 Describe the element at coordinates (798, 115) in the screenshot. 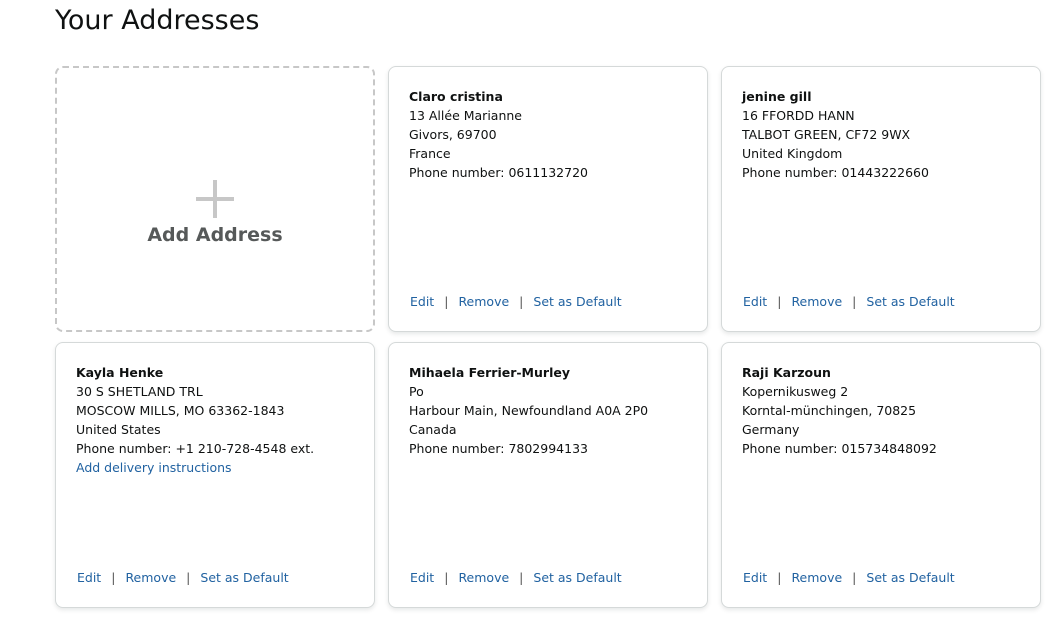

I see `address-line1: 16 FFORDD HANN` at that location.